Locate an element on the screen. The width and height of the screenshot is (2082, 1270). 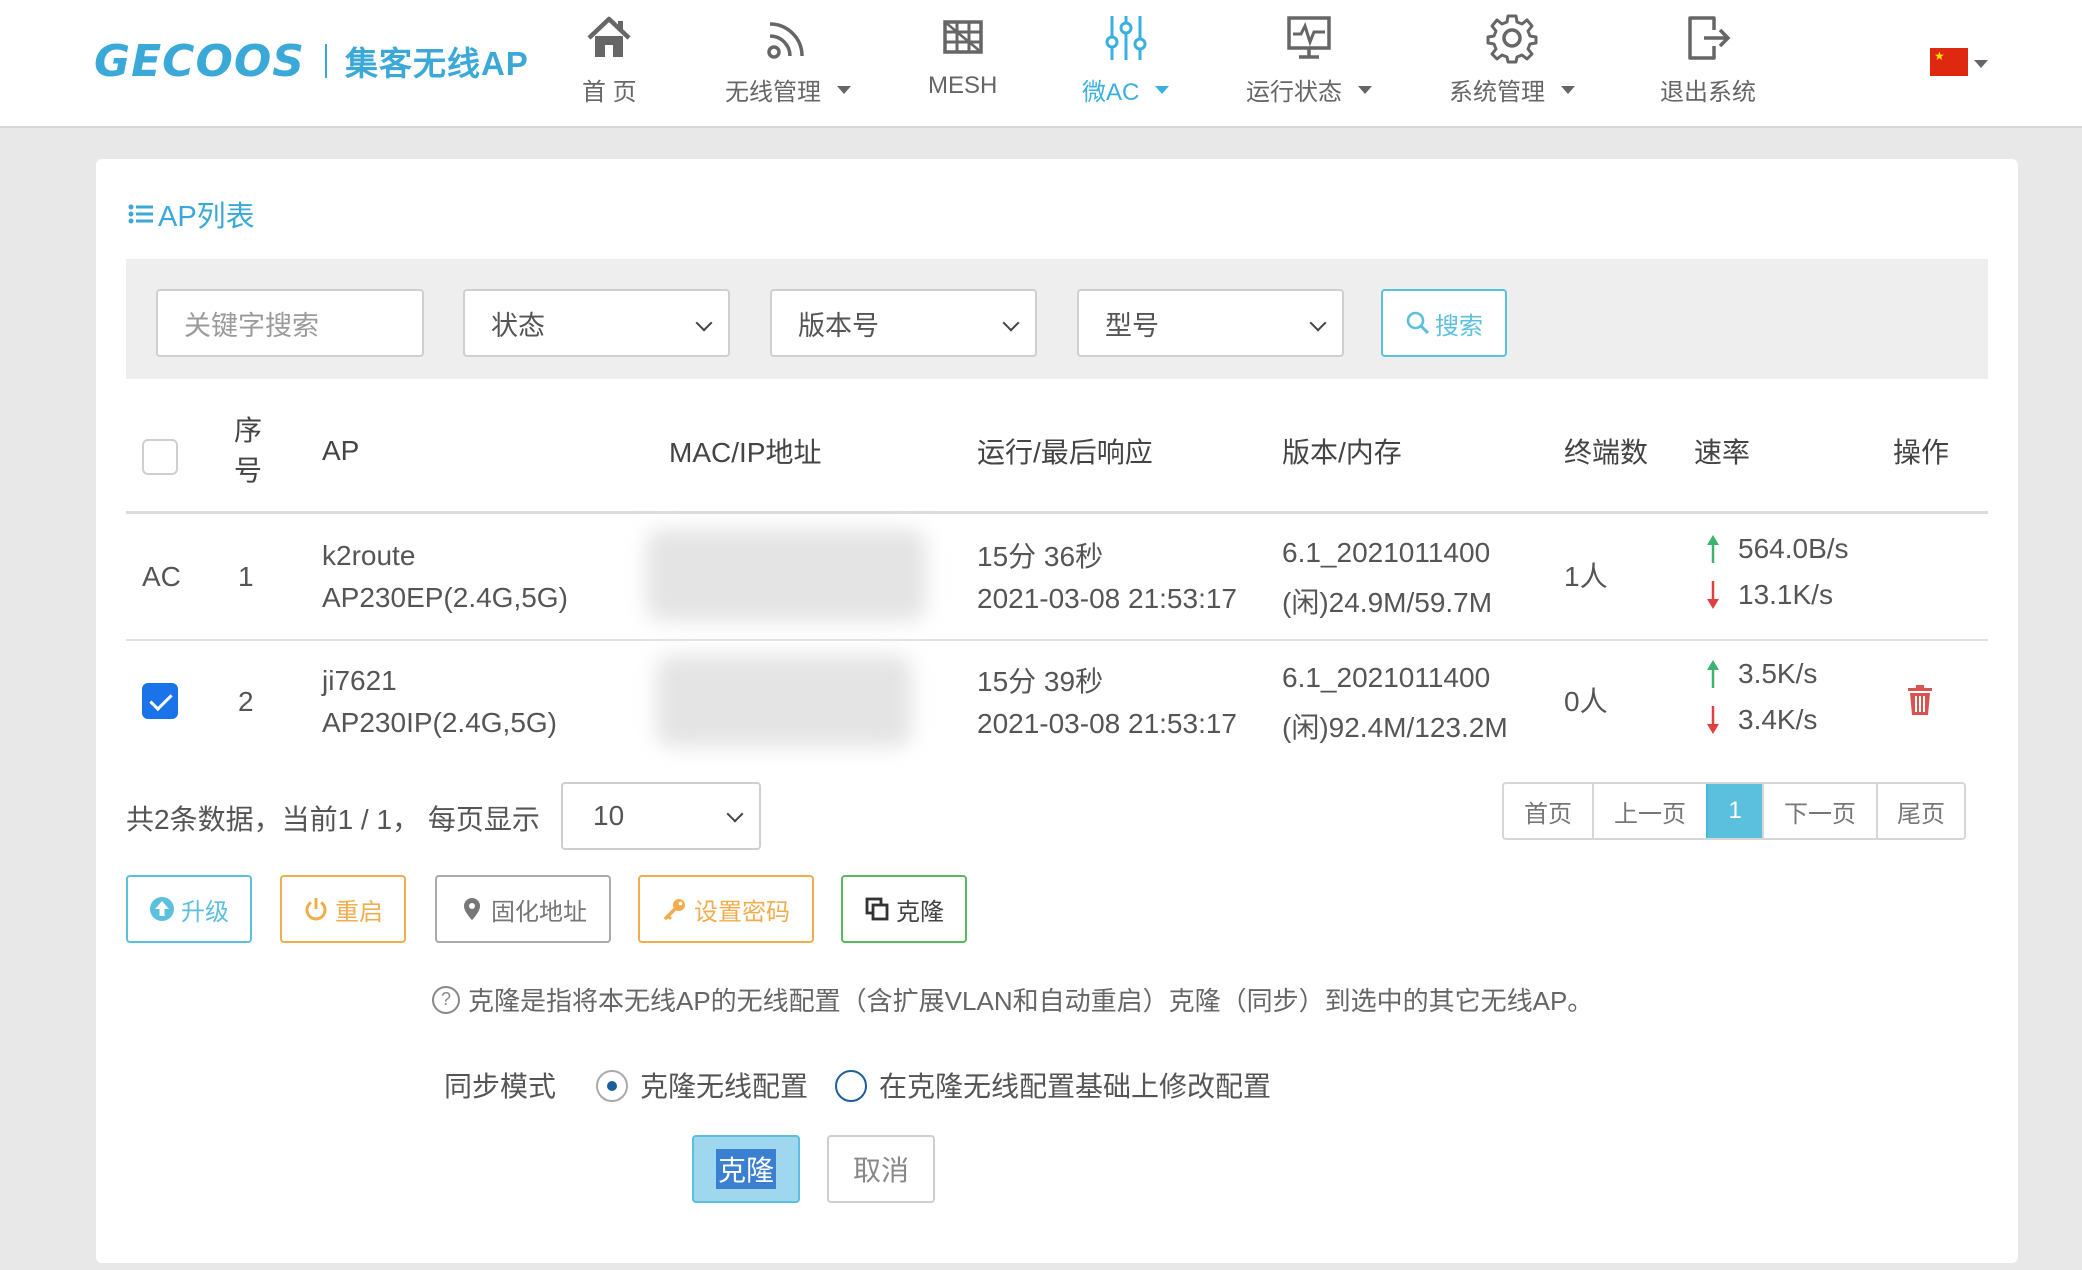
page-current-button: 1 is located at coordinates (1734, 811).